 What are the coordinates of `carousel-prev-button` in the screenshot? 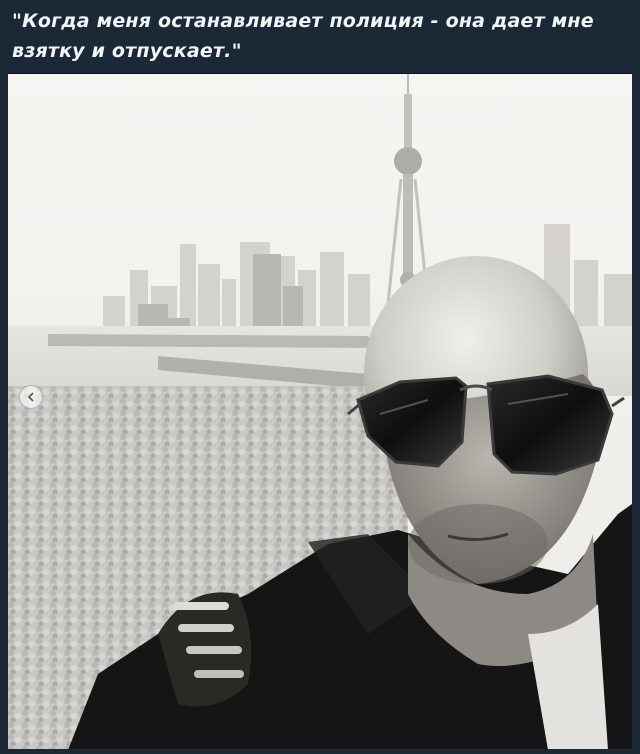 It's located at (31, 397).